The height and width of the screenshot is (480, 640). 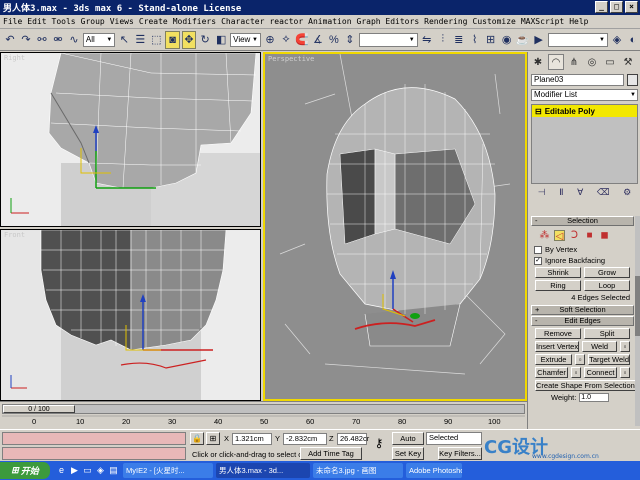 I want to click on layer-manager-icon: ≣, so click(x=459, y=40).